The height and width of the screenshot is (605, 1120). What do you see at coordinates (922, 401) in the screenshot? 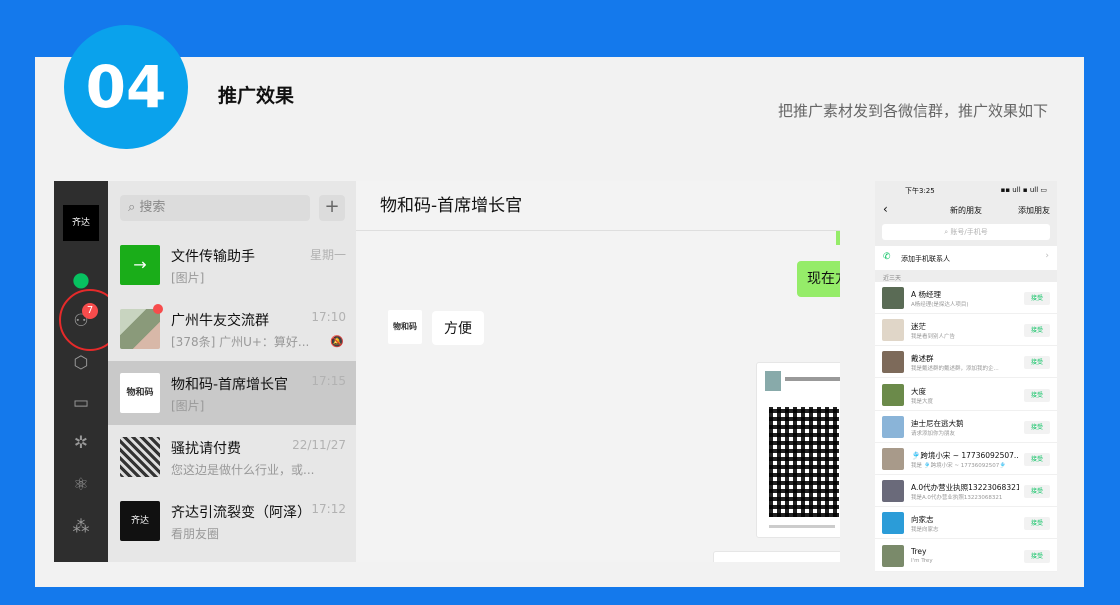
I see `friend-message: 我是大度` at bounding box center [922, 401].